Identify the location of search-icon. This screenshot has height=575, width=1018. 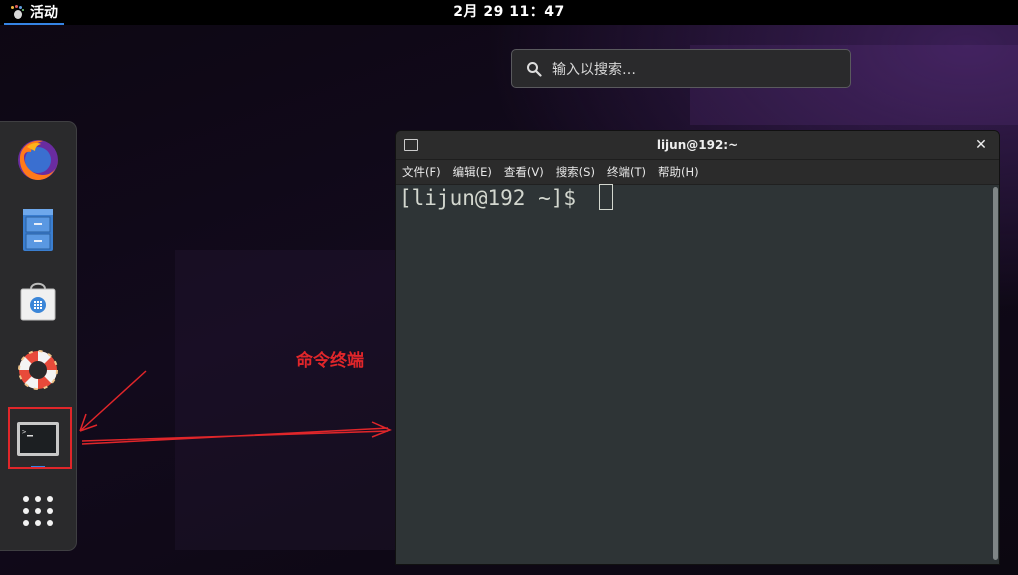
(534, 69).